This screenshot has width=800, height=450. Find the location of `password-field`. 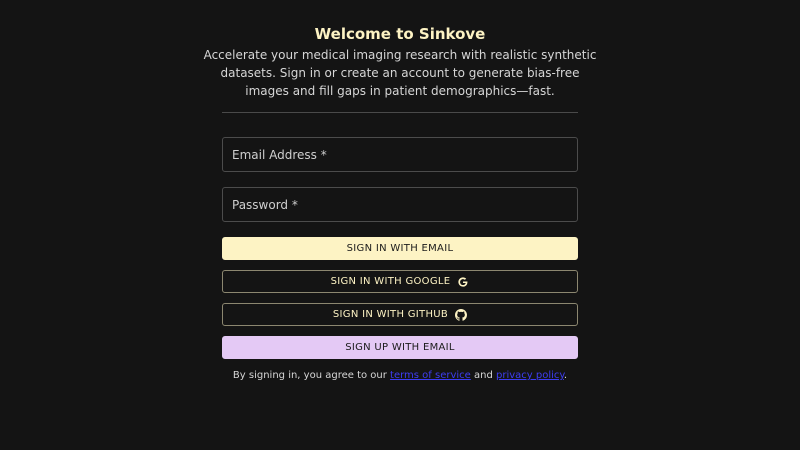

password-field is located at coordinates (400, 204).